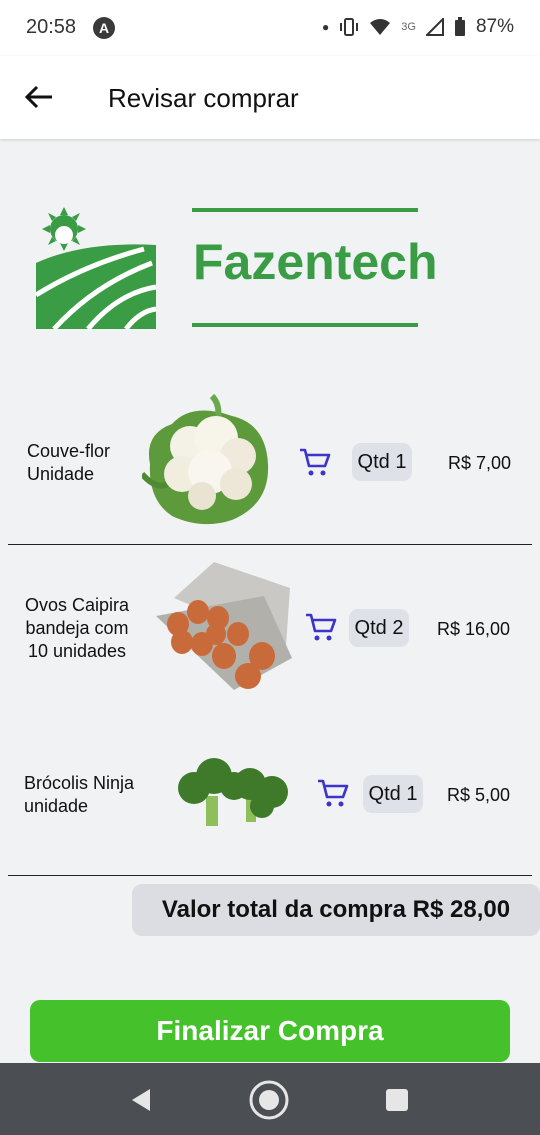 The width and height of the screenshot is (540, 1135). What do you see at coordinates (39, 97) in the screenshot?
I see `arrow-left-icon` at bounding box center [39, 97].